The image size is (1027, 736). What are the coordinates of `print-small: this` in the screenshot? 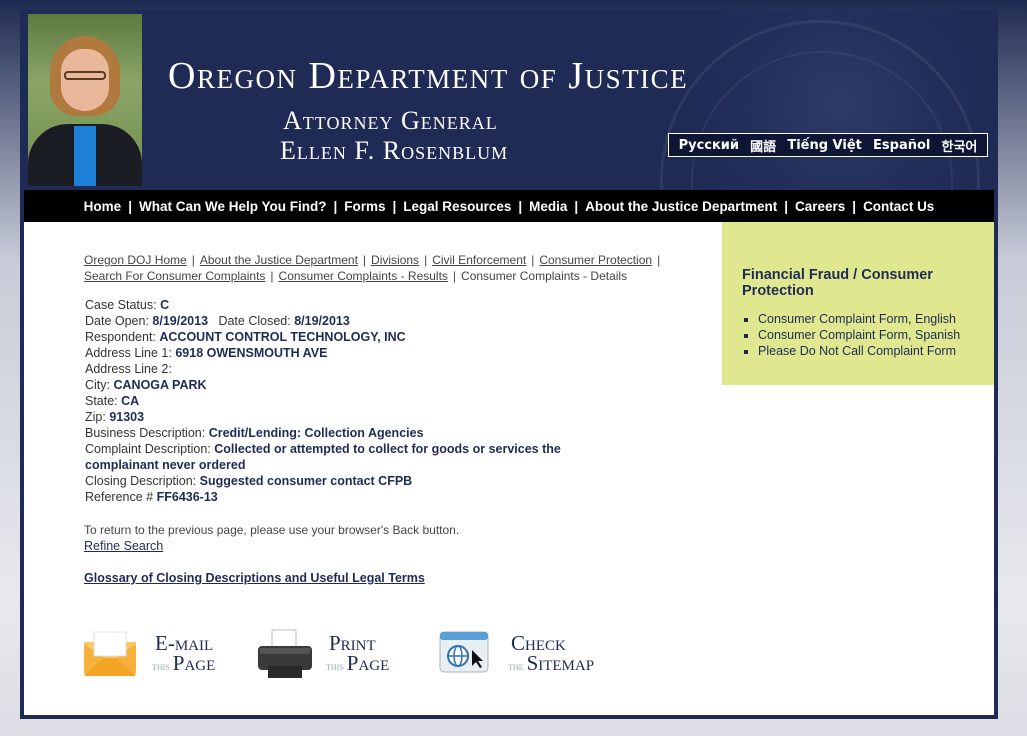 It's located at (335, 665).